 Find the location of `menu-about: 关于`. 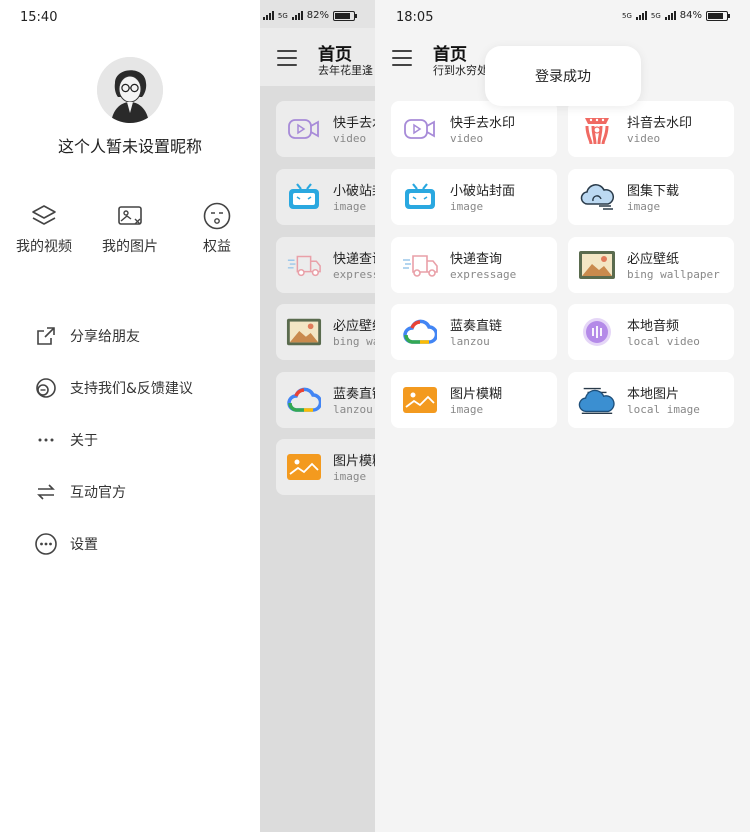

menu-about: 关于 is located at coordinates (66, 440).